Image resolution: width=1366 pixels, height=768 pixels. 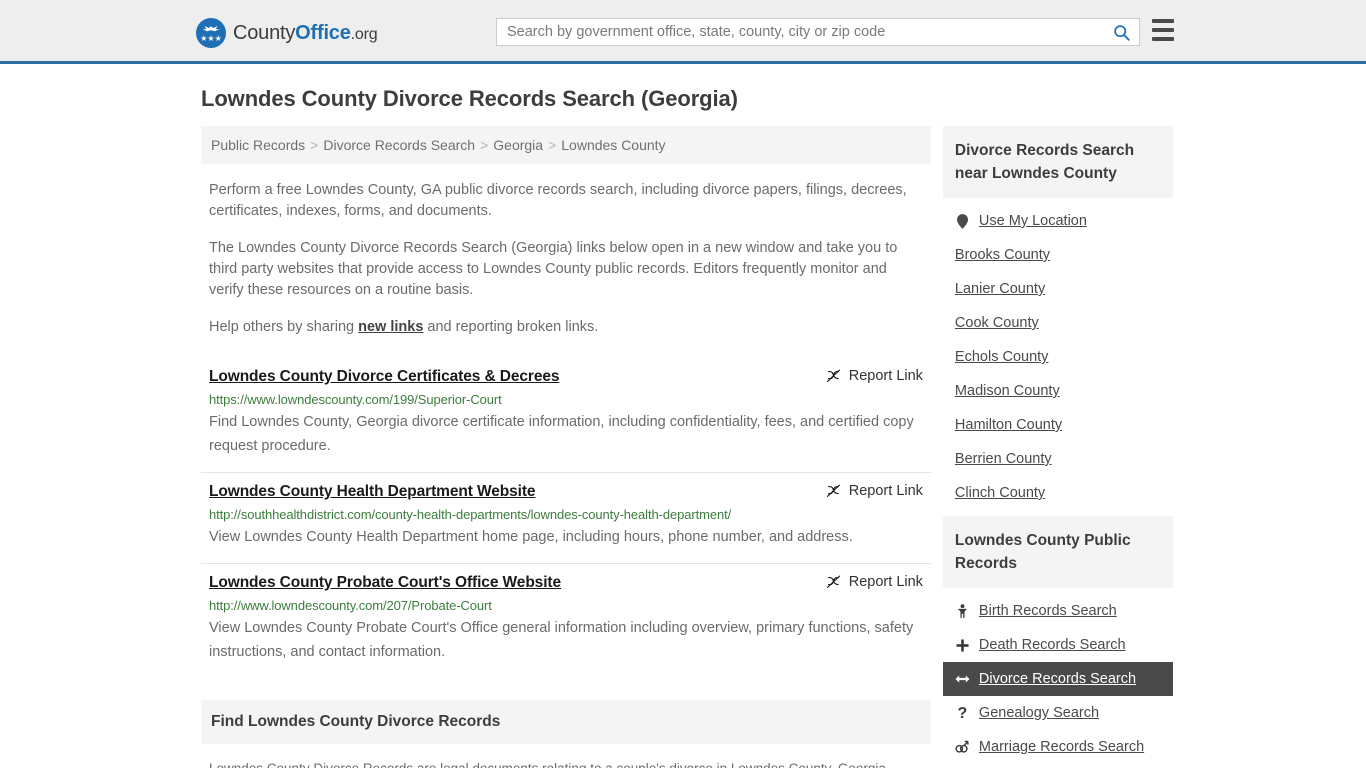 I want to click on sidebar-item-divorce-records-search: Divorce Records Search, so click(x=1057, y=679).